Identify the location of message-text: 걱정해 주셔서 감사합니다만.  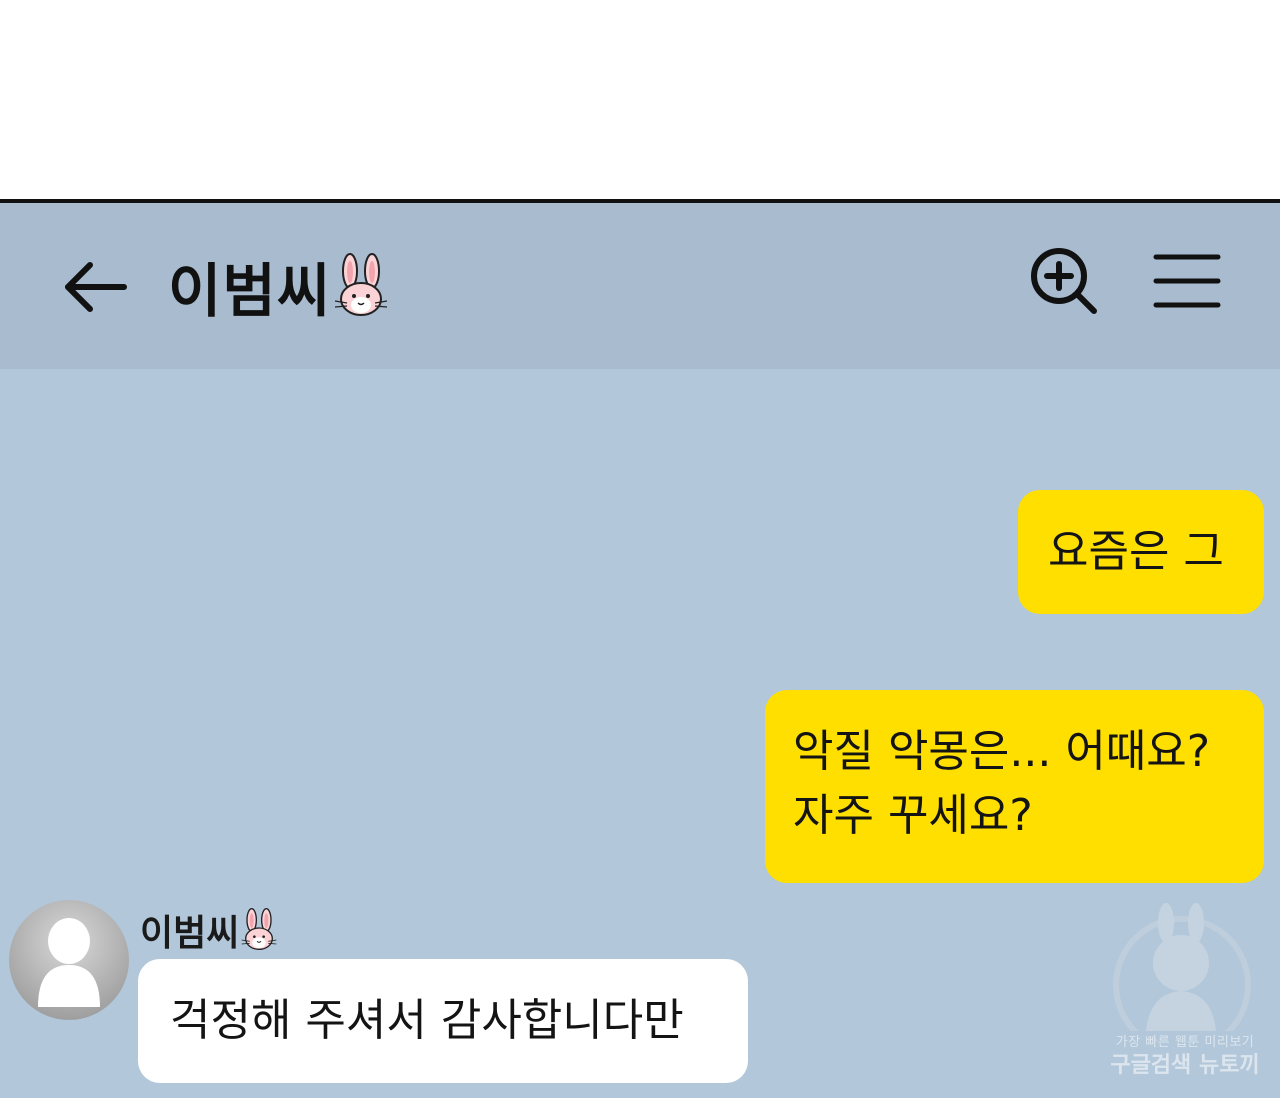
(427, 1020).